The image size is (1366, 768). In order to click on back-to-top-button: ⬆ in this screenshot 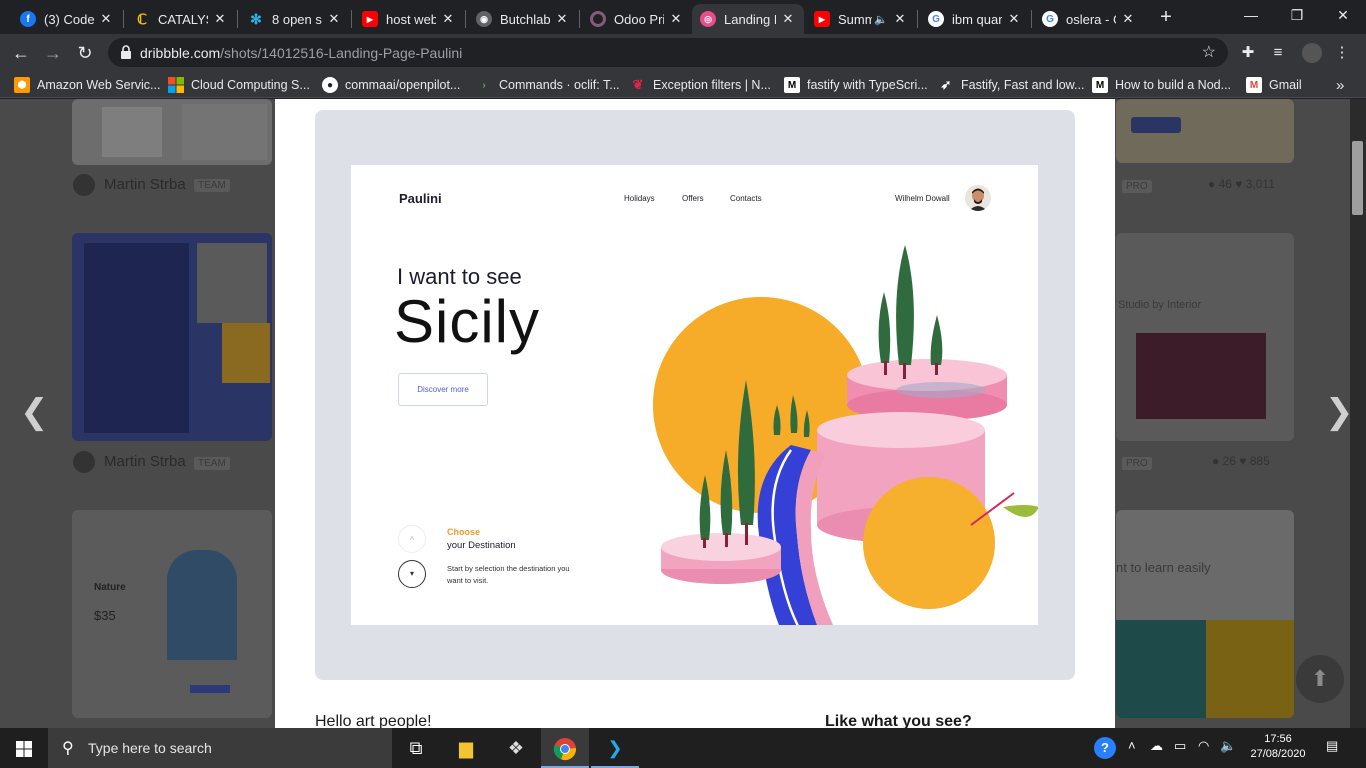, I will do `click(1320, 679)`.